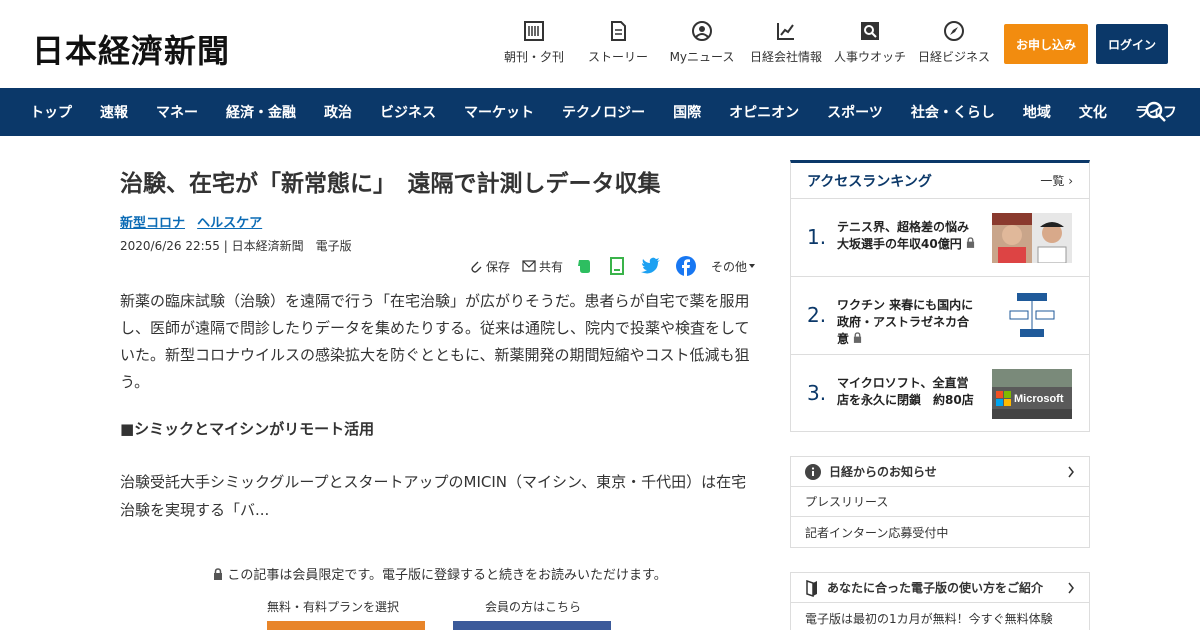  What do you see at coordinates (702, 42) in the screenshot?
I see `tool-mynews: Myニュース` at bounding box center [702, 42].